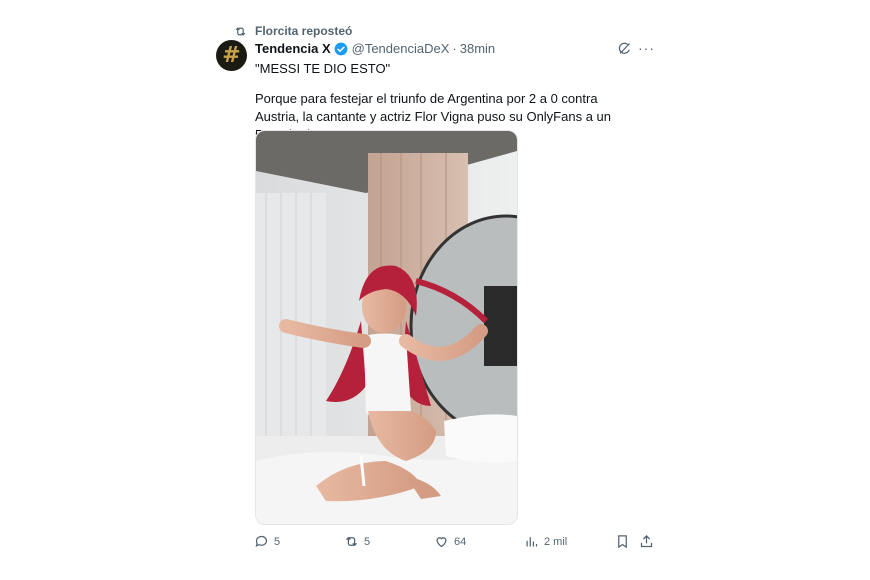 Image resolution: width=870 pixels, height=580 pixels. I want to click on tweet-headline: "MESSI TE DIO ESTO", so click(323, 68).